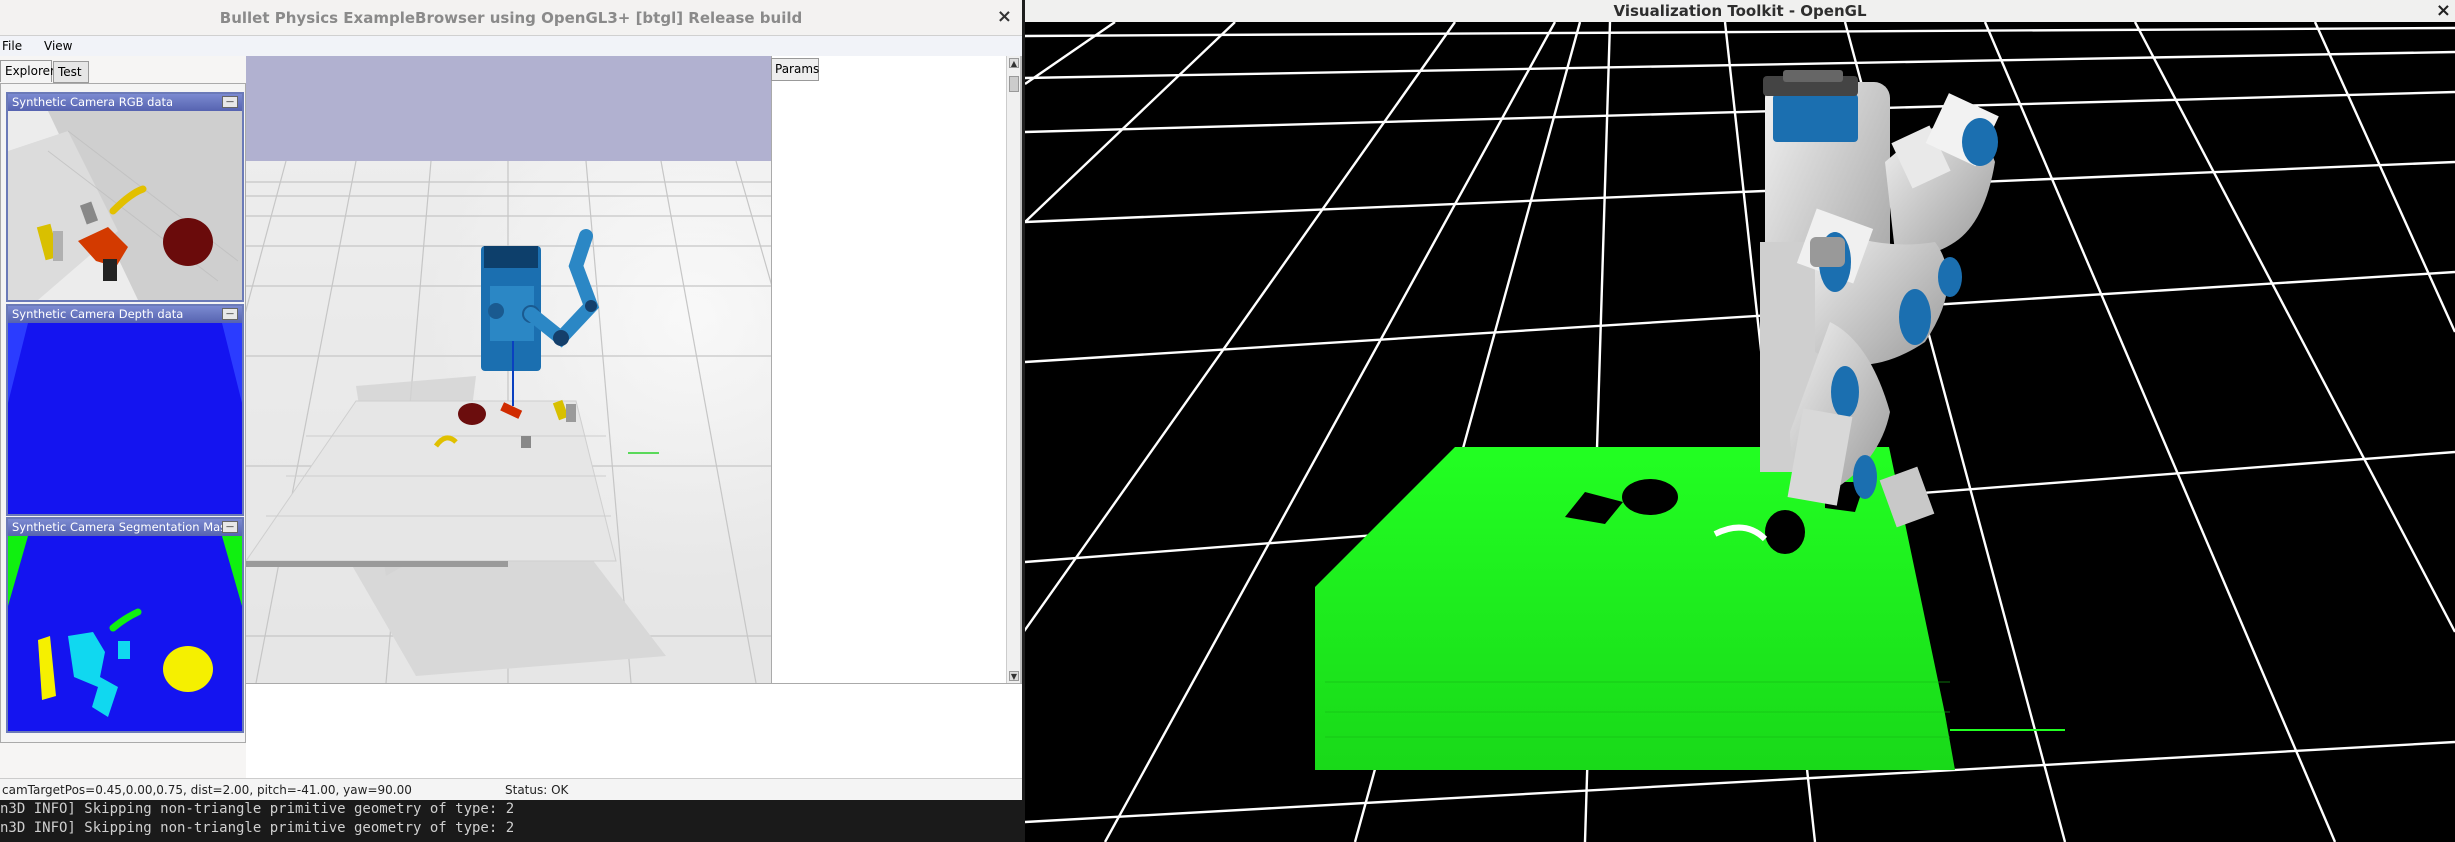 The image size is (2455, 842). What do you see at coordinates (27, 71) in the screenshot?
I see `tab-explorer: Explorer` at bounding box center [27, 71].